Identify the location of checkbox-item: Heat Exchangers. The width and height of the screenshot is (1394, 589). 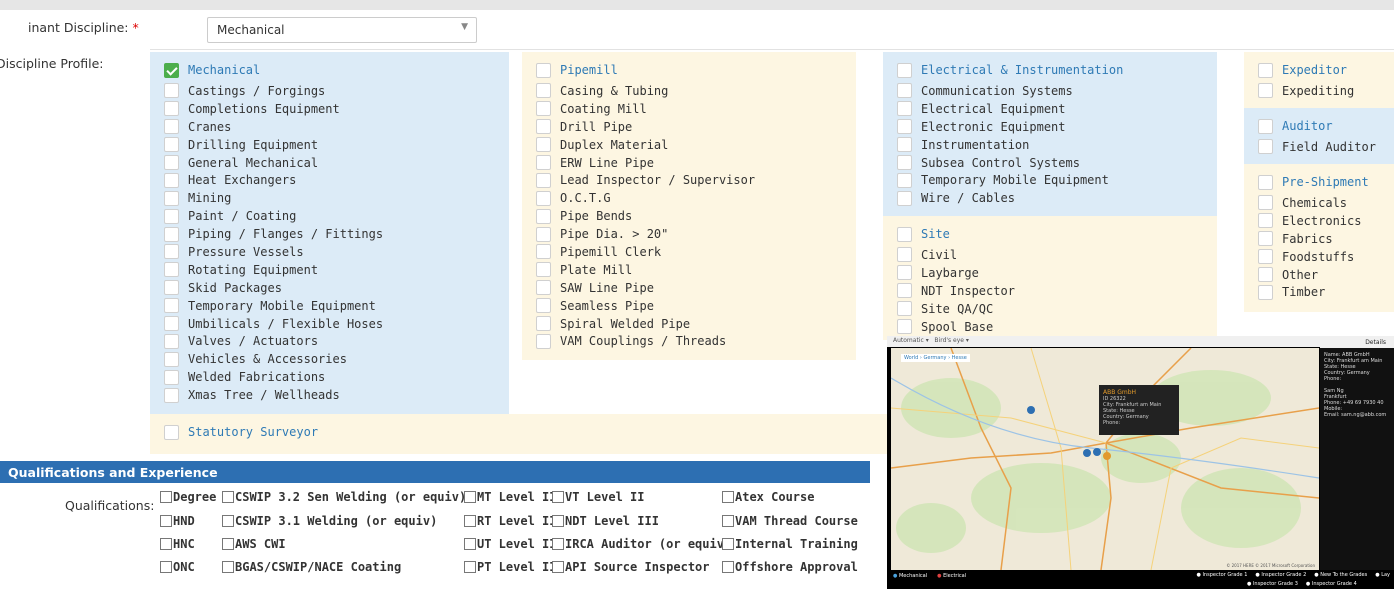
(329, 180).